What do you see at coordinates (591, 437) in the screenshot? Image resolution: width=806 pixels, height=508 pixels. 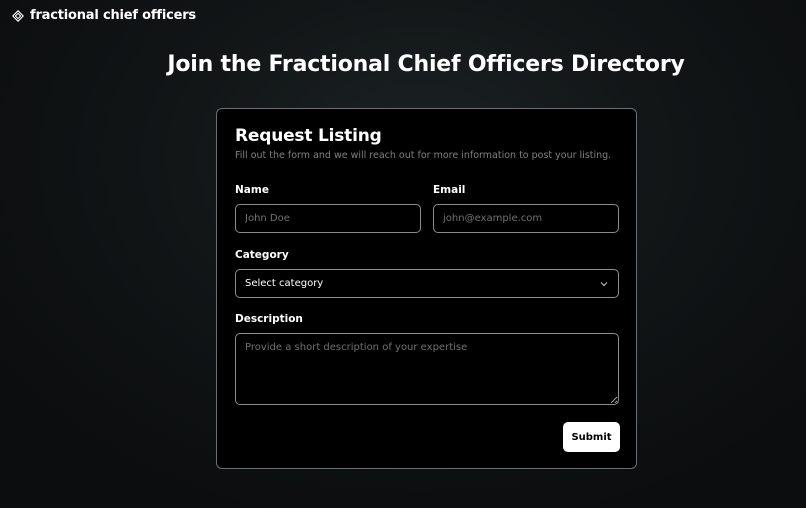 I see `submit-button: Submit` at bounding box center [591, 437].